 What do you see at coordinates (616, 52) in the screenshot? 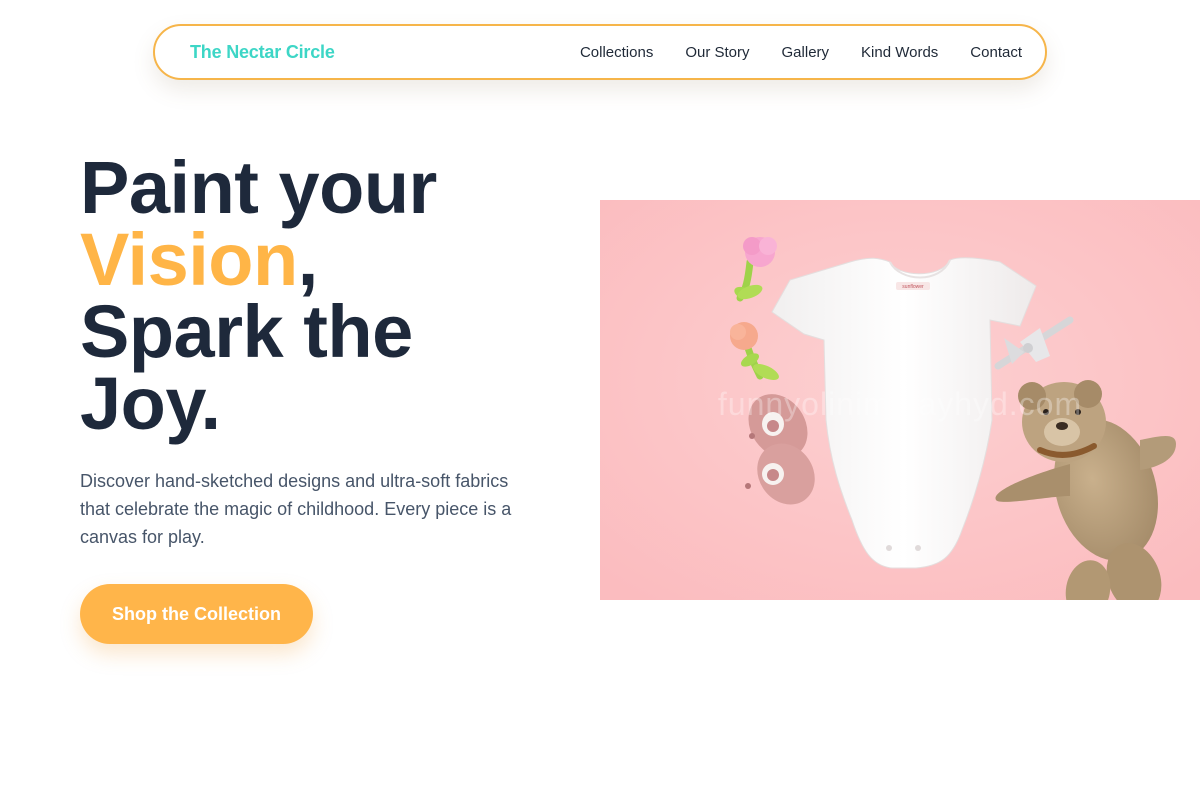
I see `nav-link-collections: Collections` at bounding box center [616, 52].